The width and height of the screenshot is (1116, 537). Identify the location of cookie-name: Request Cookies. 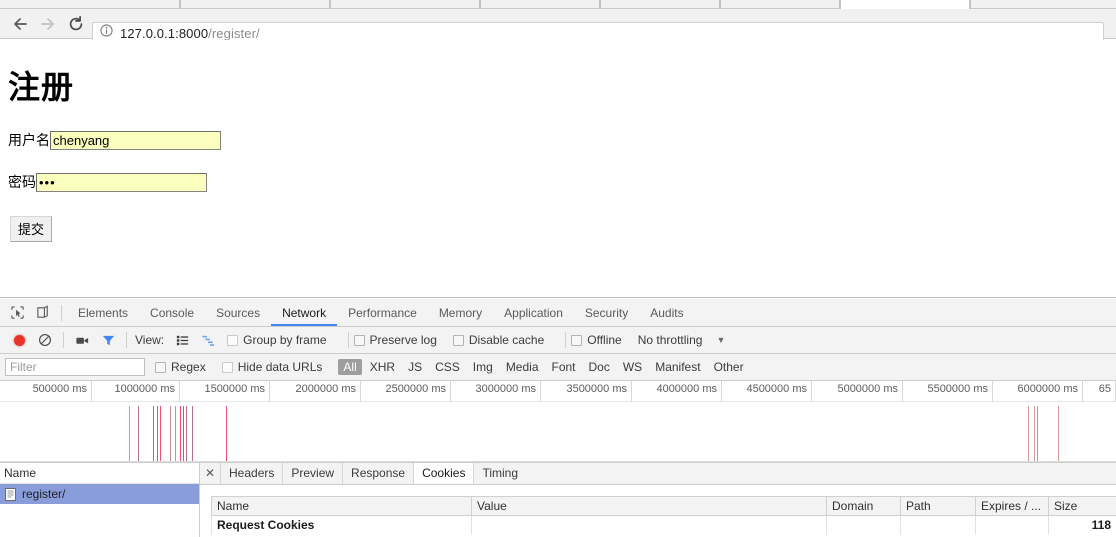
(341, 525).